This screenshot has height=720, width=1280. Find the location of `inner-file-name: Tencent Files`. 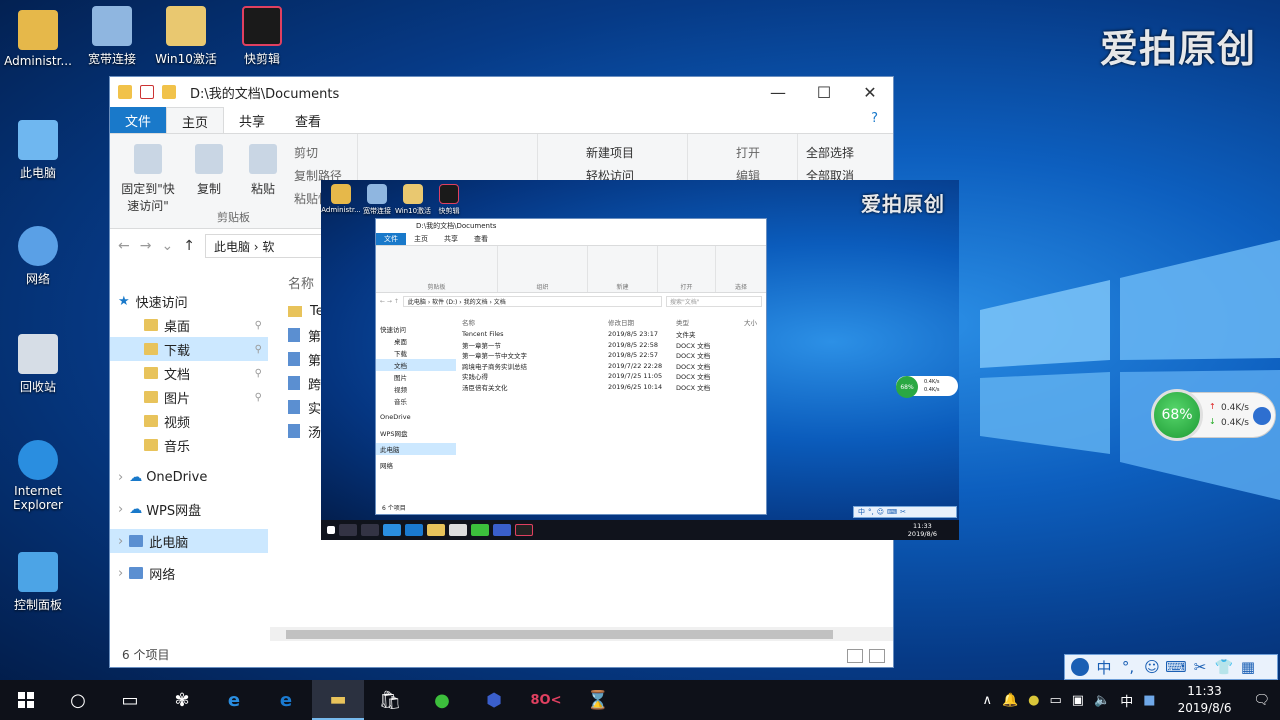

inner-file-name: Tencent Files is located at coordinates (483, 334).